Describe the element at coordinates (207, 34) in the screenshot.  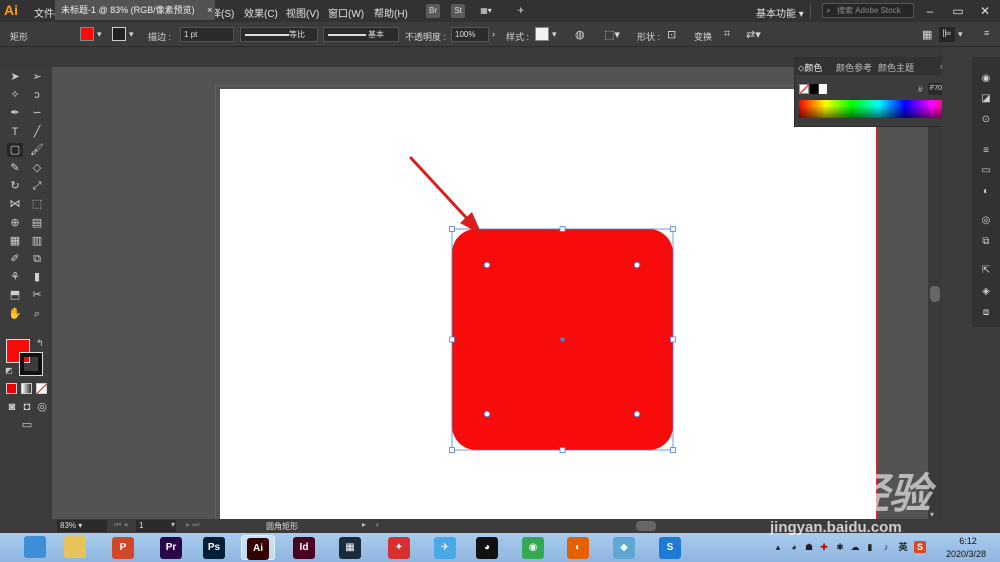
I see `stroke-weight-input: 1 pt` at that location.